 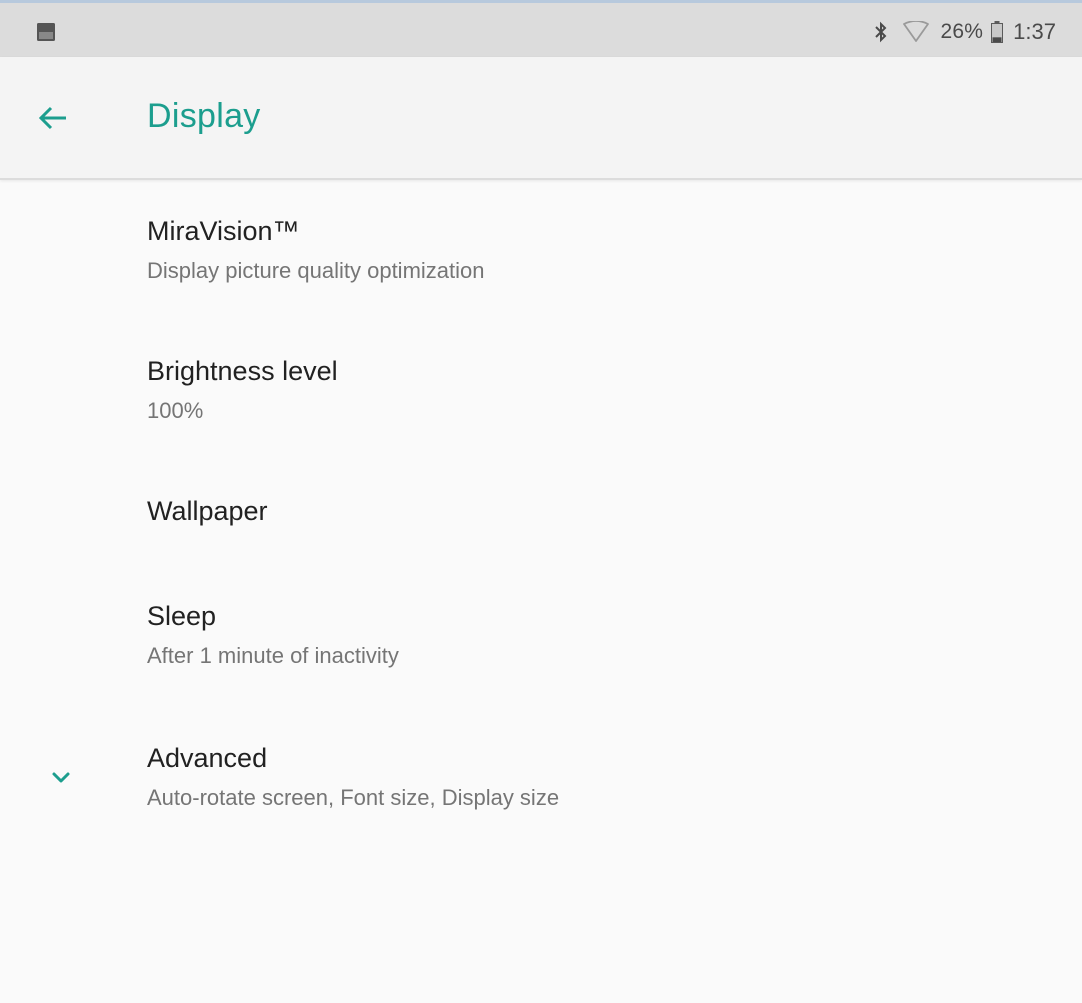 I want to click on image-icon, so click(x=46, y=32).